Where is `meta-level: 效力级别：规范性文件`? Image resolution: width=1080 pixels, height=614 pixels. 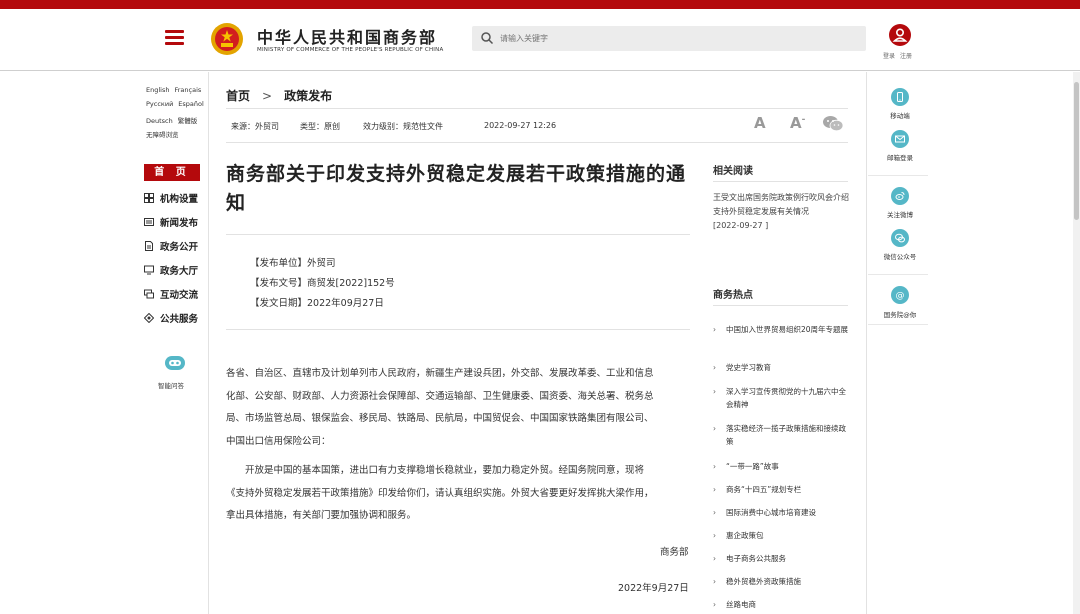 meta-level: 效力级别：规范性文件 is located at coordinates (403, 126).